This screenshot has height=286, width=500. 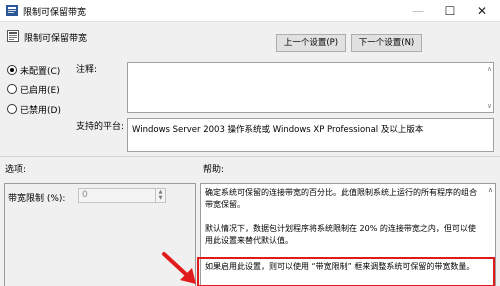 I want to click on radio-label: 未配置(C), so click(x=40, y=71).